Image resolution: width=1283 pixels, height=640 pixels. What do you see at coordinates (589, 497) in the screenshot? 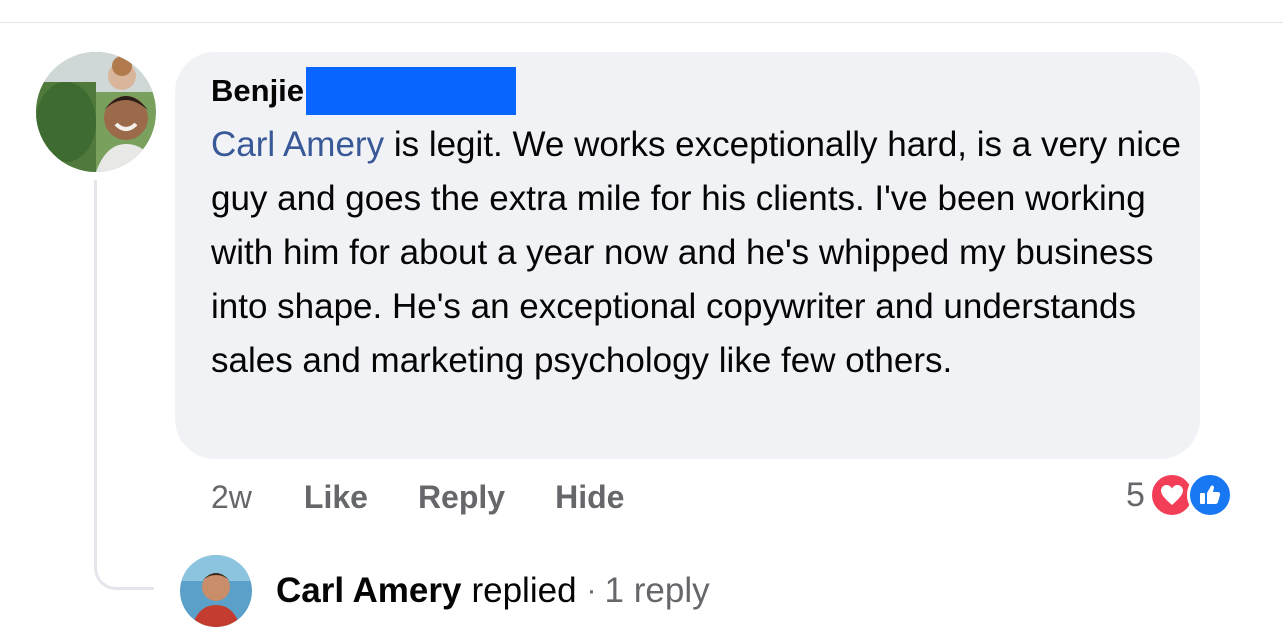
I see `hide-button: Hide` at bounding box center [589, 497].